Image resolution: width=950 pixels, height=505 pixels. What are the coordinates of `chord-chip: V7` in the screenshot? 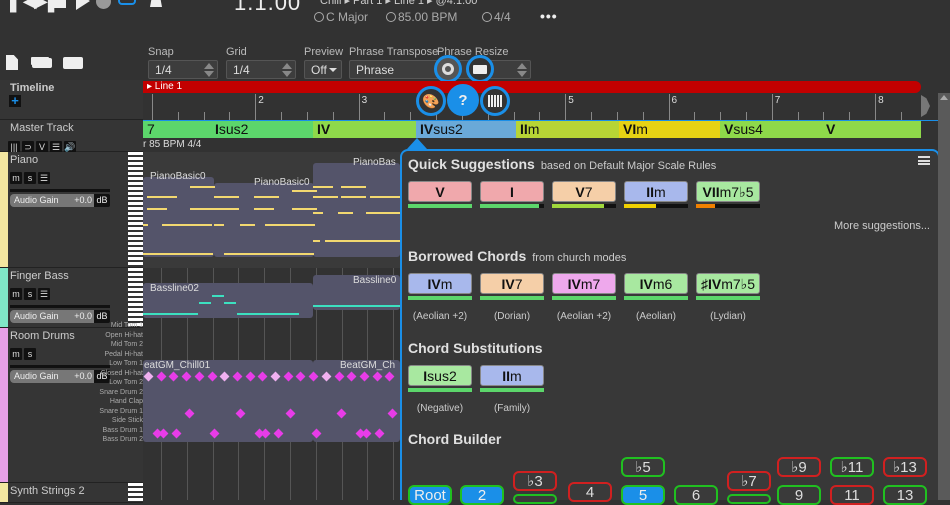 It's located at (584, 191).